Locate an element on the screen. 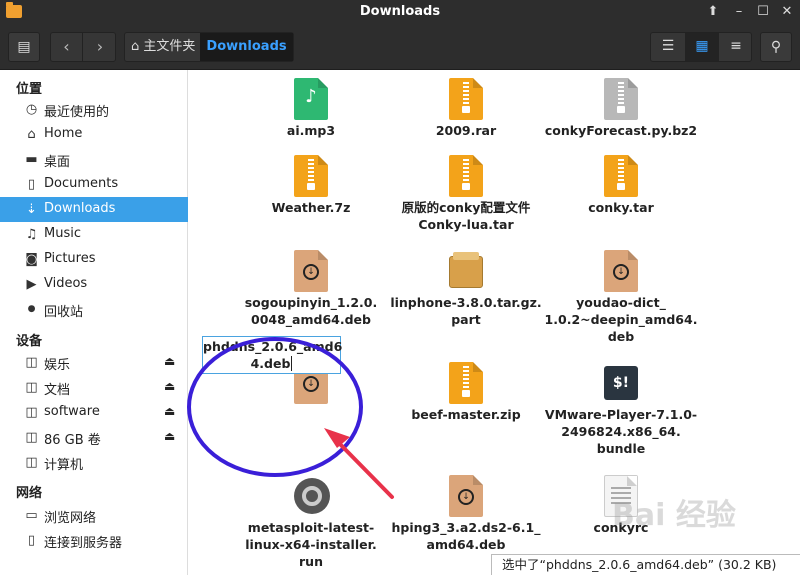 The height and width of the screenshot is (575, 800). file-name-line: 2009.rar is located at coordinates (466, 130).